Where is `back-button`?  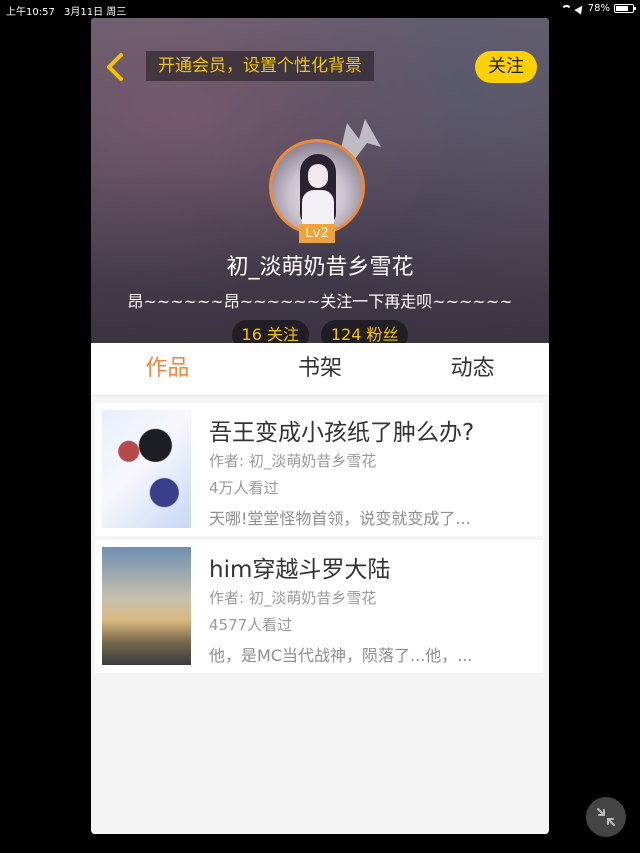
back-button is located at coordinates (115, 67).